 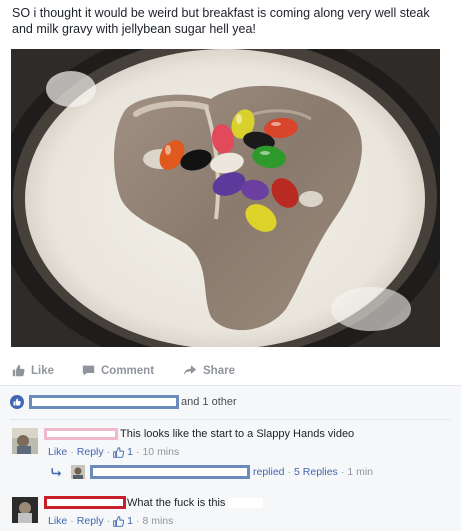 What do you see at coordinates (246, 502) in the screenshot?
I see `redacted-text` at bounding box center [246, 502].